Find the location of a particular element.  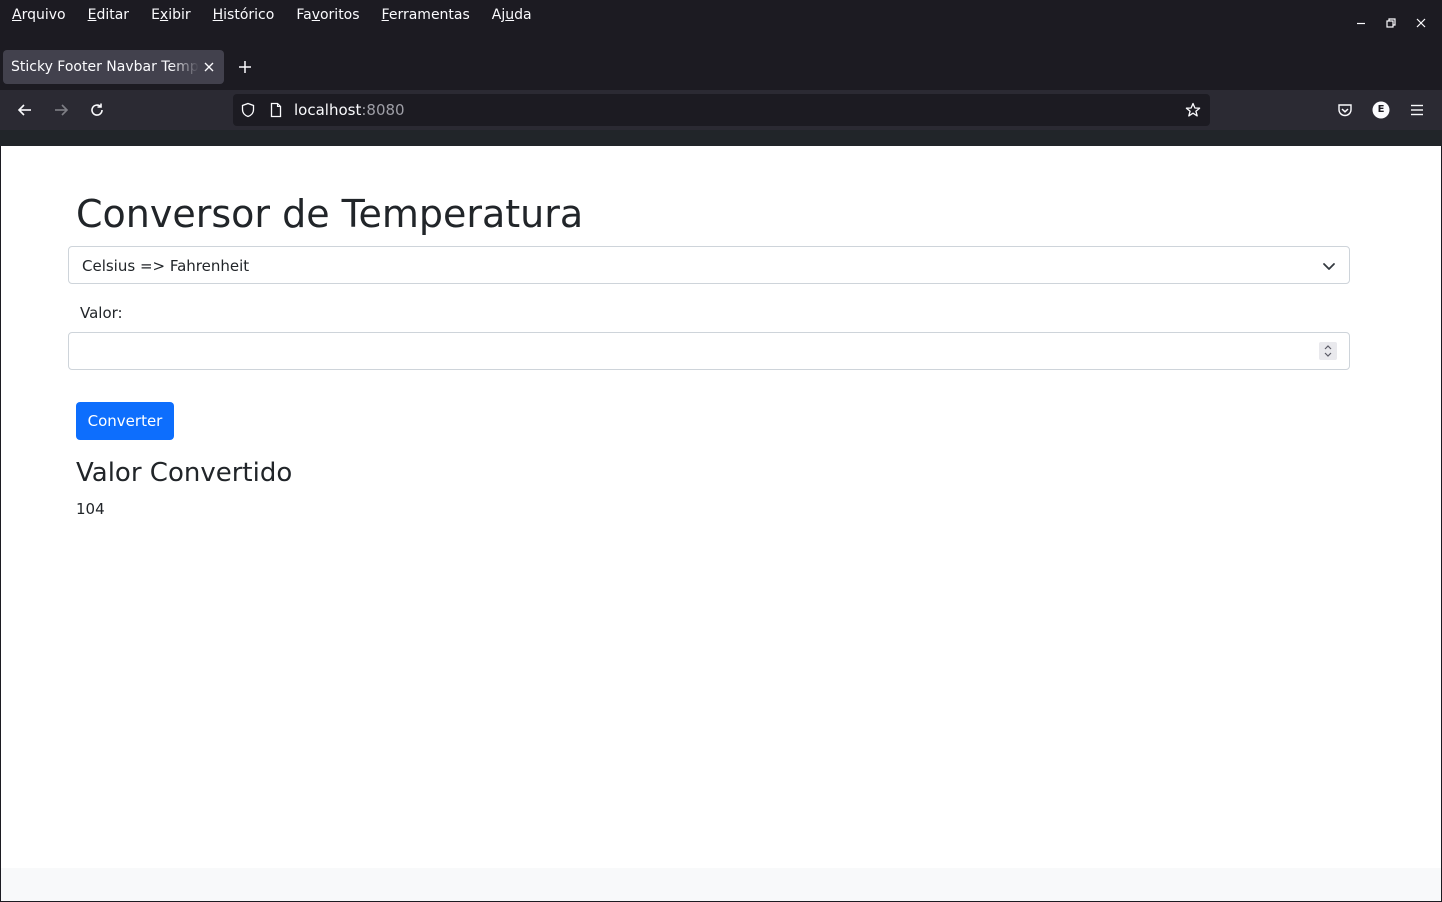

spinner-arrows-icon is located at coordinates (1328, 351).